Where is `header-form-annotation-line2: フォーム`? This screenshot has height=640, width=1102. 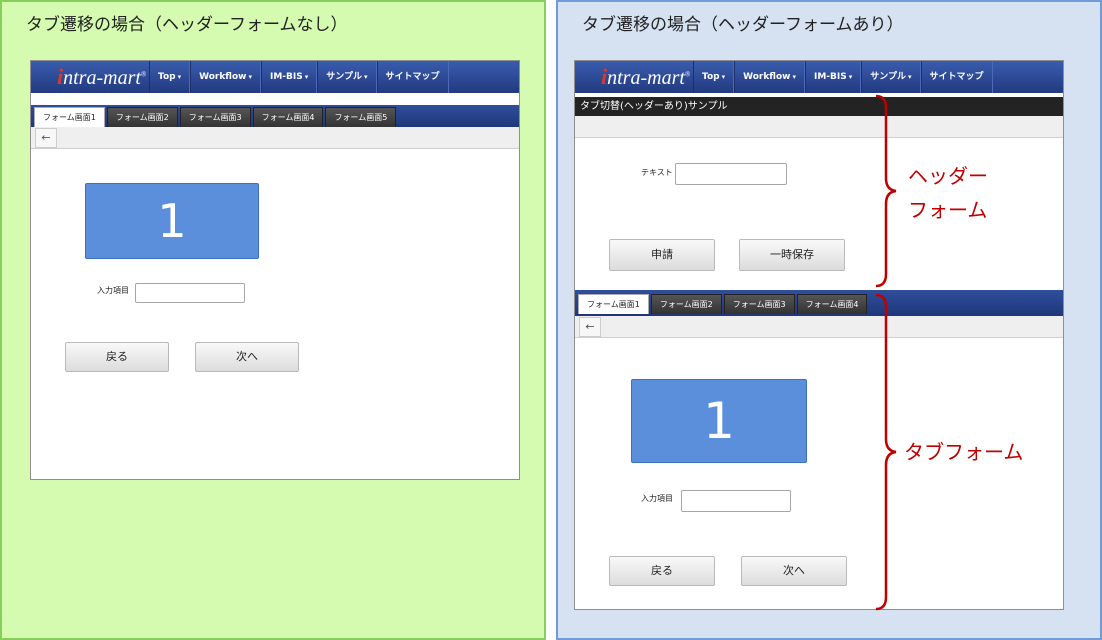
header-form-annotation-line2: フォーム is located at coordinates (948, 210).